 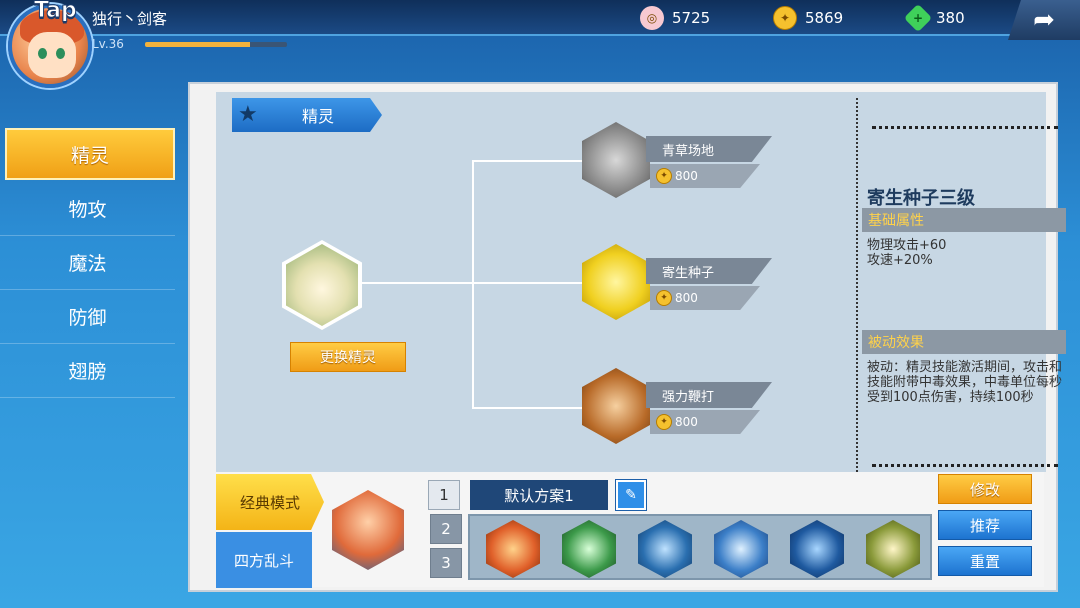 What do you see at coordinates (709, 149) in the screenshot?
I see `skill-name: 青草场地` at bounding box center [709, 149].